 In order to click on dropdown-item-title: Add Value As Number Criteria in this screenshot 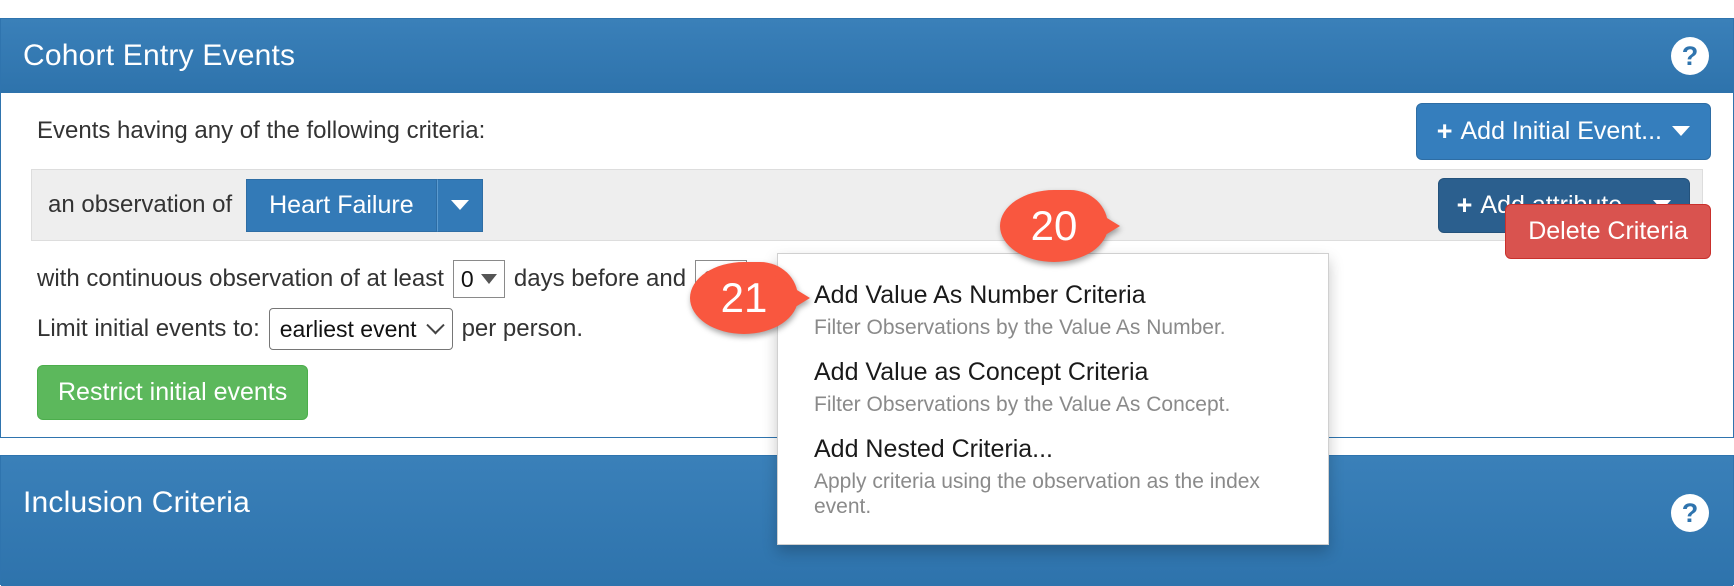, I will do `click(980, 295)`.